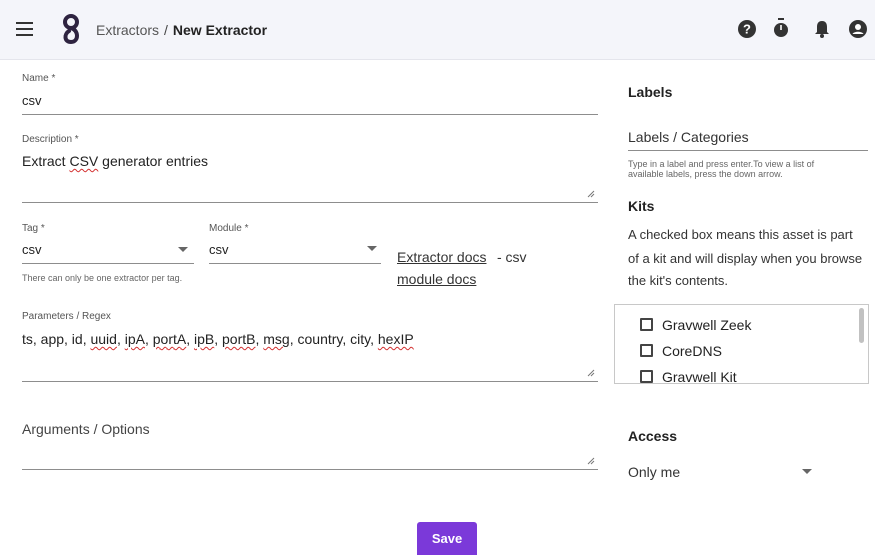 The width and height of the screenshot is (875, 555). Describe the element at coordinates (436, 279) in the screenshot. I see `module-docs-link: module docs` at that location.